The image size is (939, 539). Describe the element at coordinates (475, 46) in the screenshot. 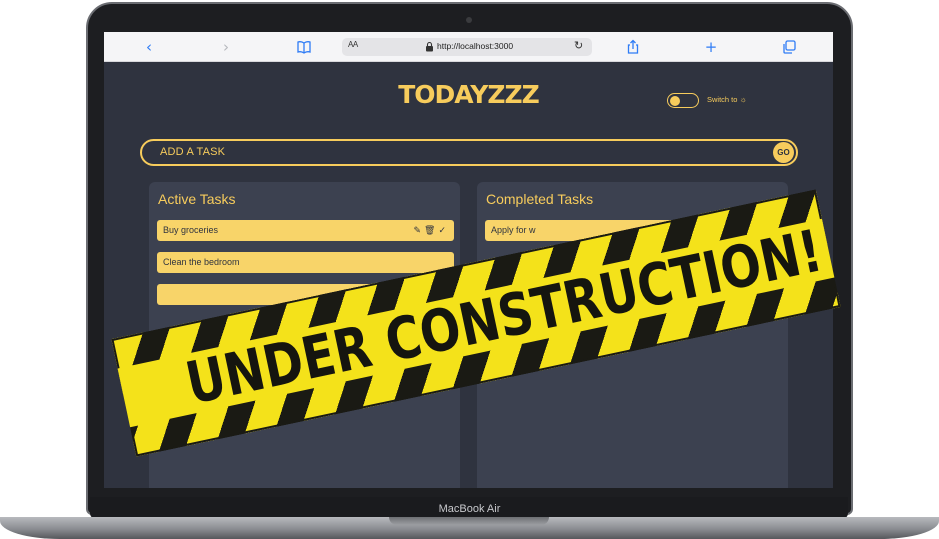

I see `url-text: http://localhost:3000` at that location.